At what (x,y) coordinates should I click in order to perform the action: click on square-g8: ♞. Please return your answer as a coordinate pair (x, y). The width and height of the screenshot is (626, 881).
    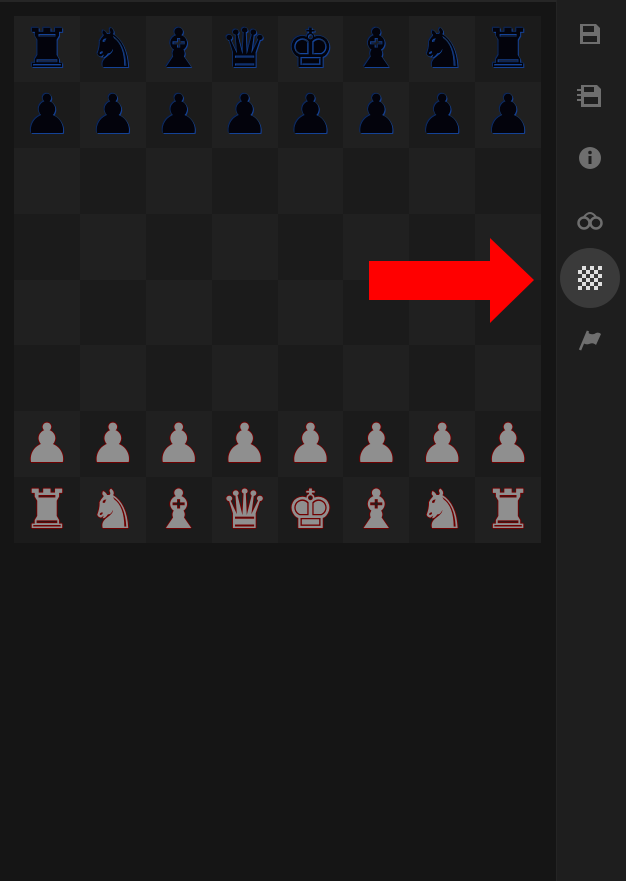
    Looking at the image, I should click on (442, 49).